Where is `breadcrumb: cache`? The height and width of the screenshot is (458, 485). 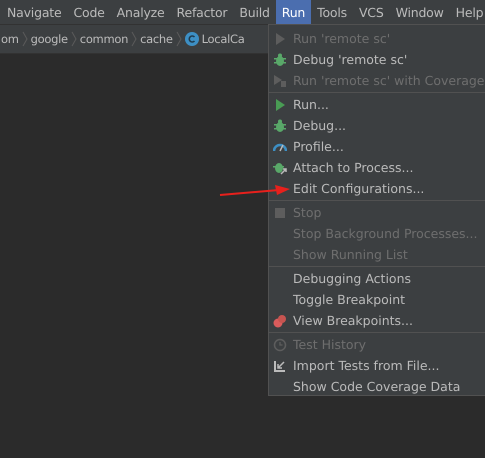
breadcrumb: cache is located at coordinates (156, 39).